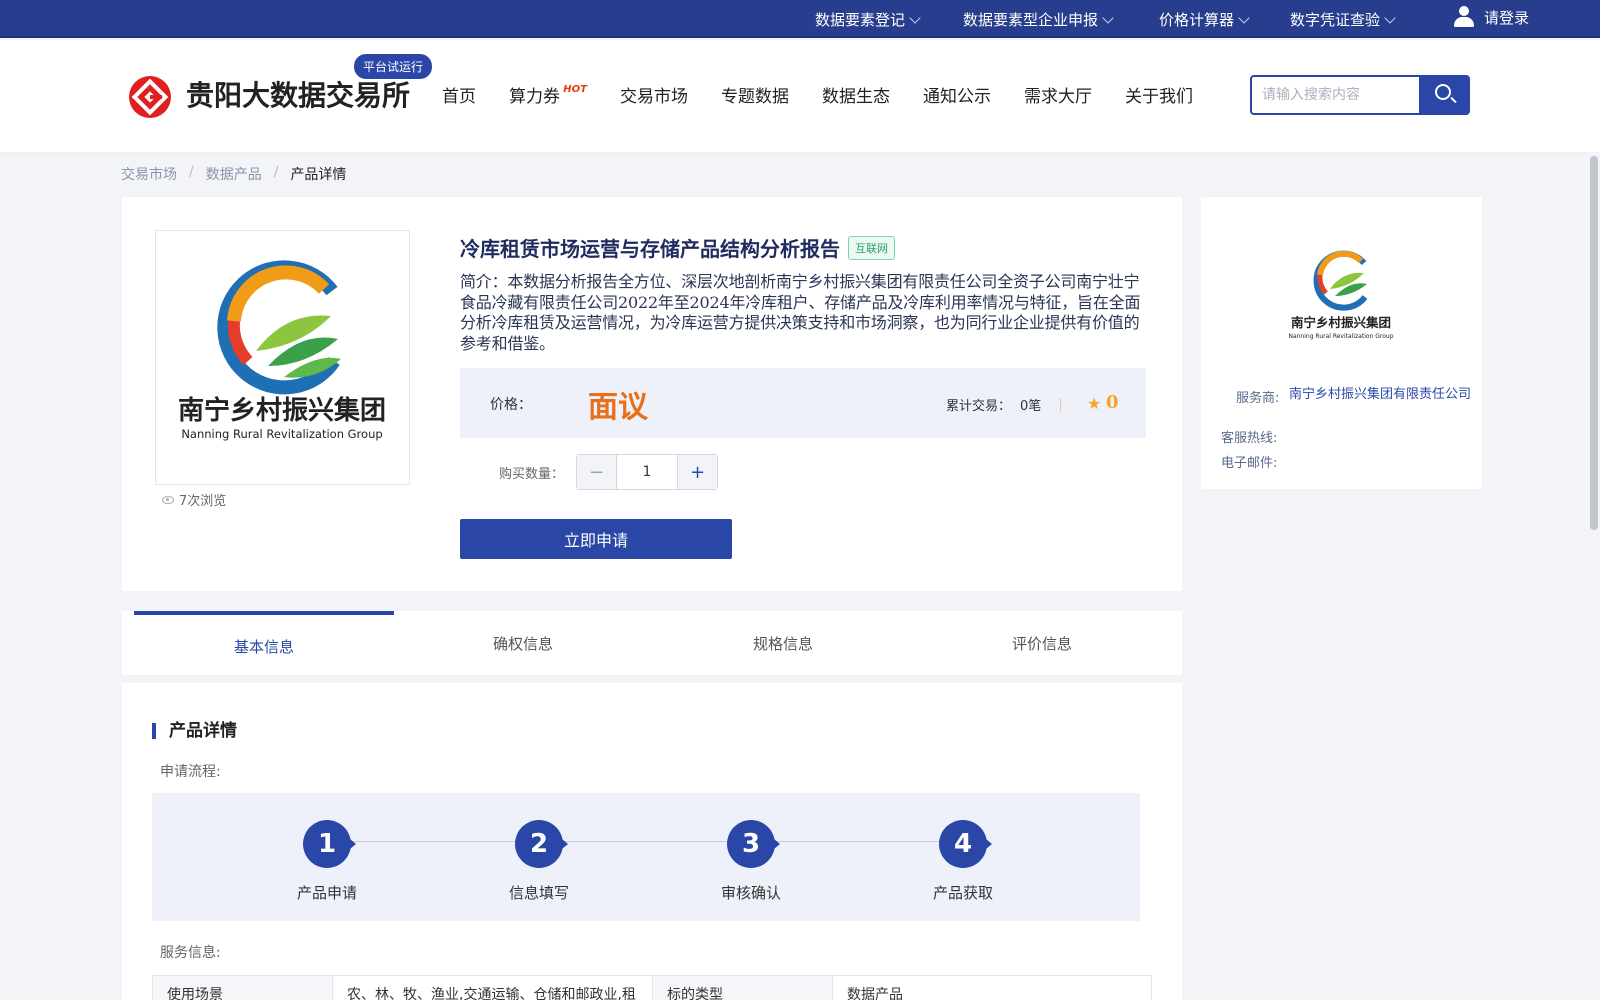 The width and height of the screenshot is (1600, 1000). What do you see at coordinates (149, 174) in the screenshot?
I see `breadcrumb-market: 交易市场` at bounding box center [149, 174].